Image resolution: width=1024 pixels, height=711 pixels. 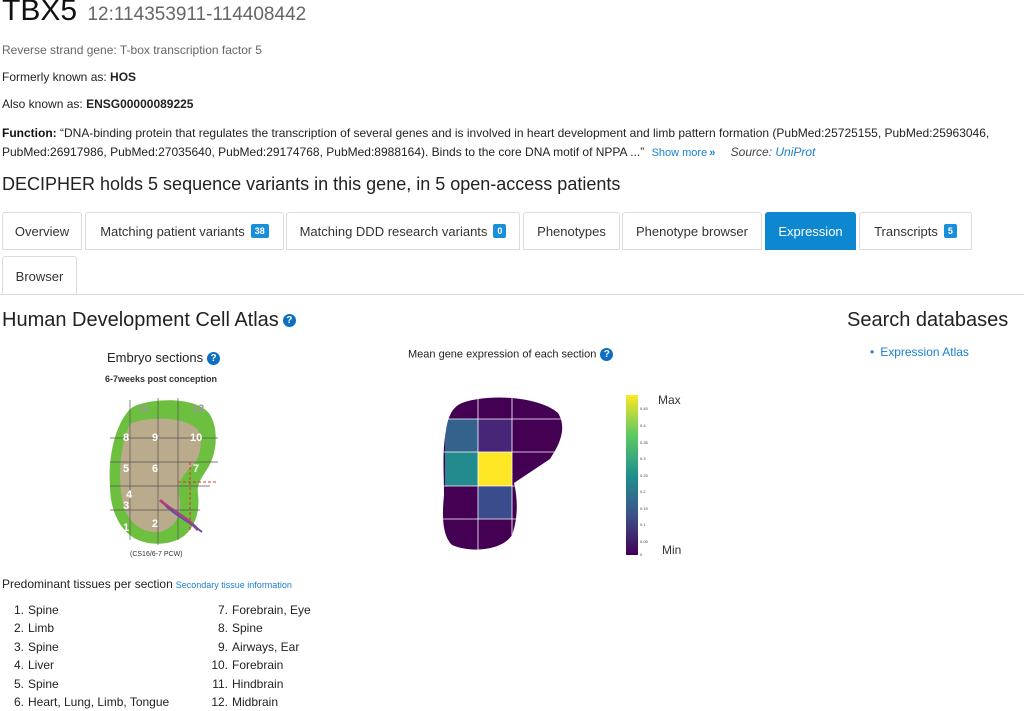 What do you see at coordinates (258, 610) in the screenshot?
I see `list-item: 7. Forebrain, Eye` at bounding box center [258, 610].